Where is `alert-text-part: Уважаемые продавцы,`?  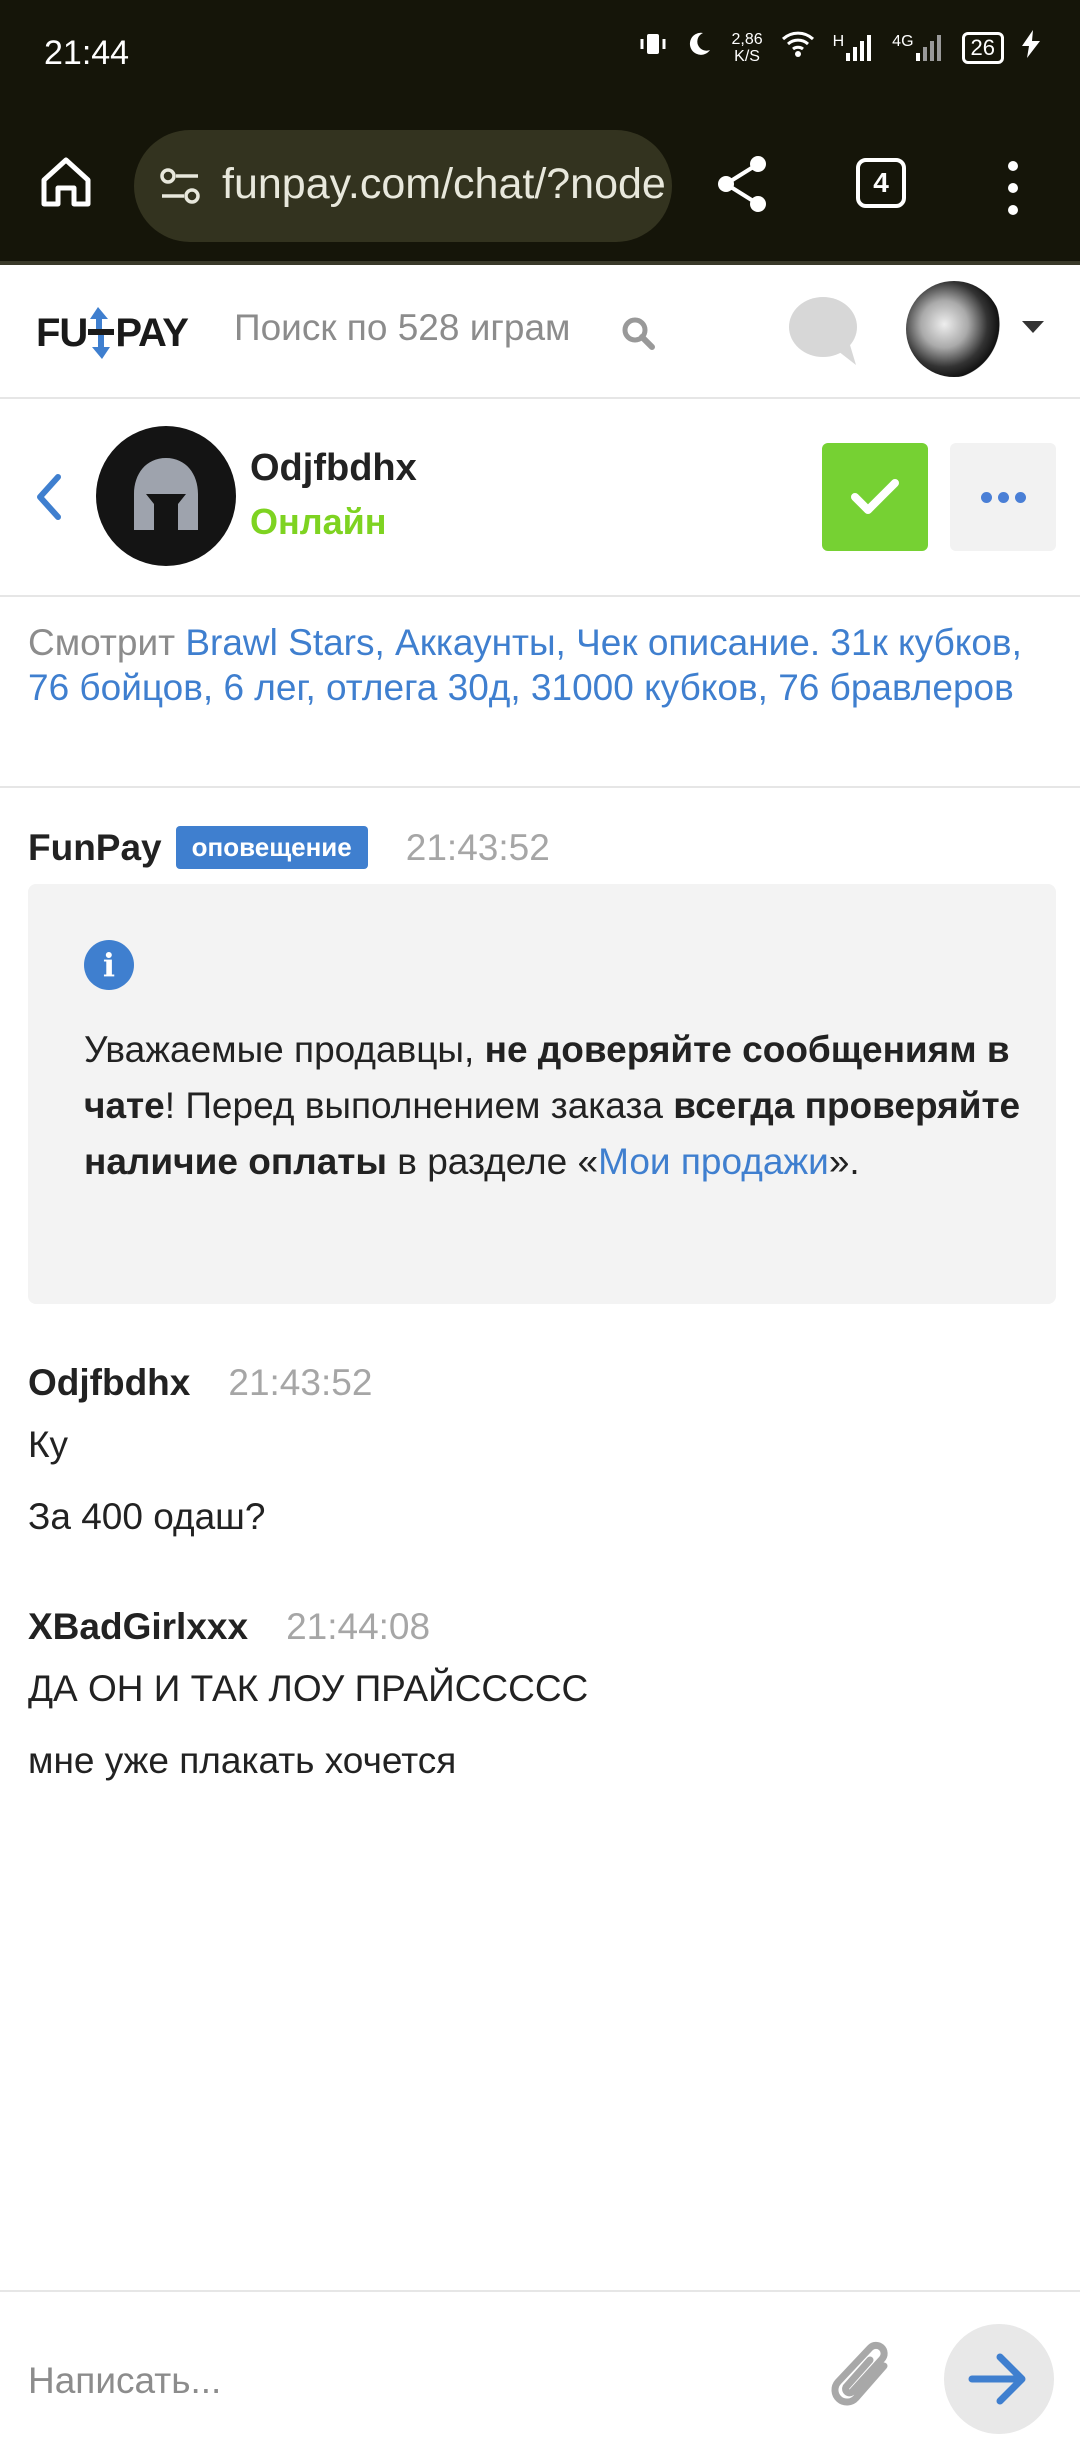
alert-text-part: Уважаемые продавцы, is located at coordinates (284, 1049).